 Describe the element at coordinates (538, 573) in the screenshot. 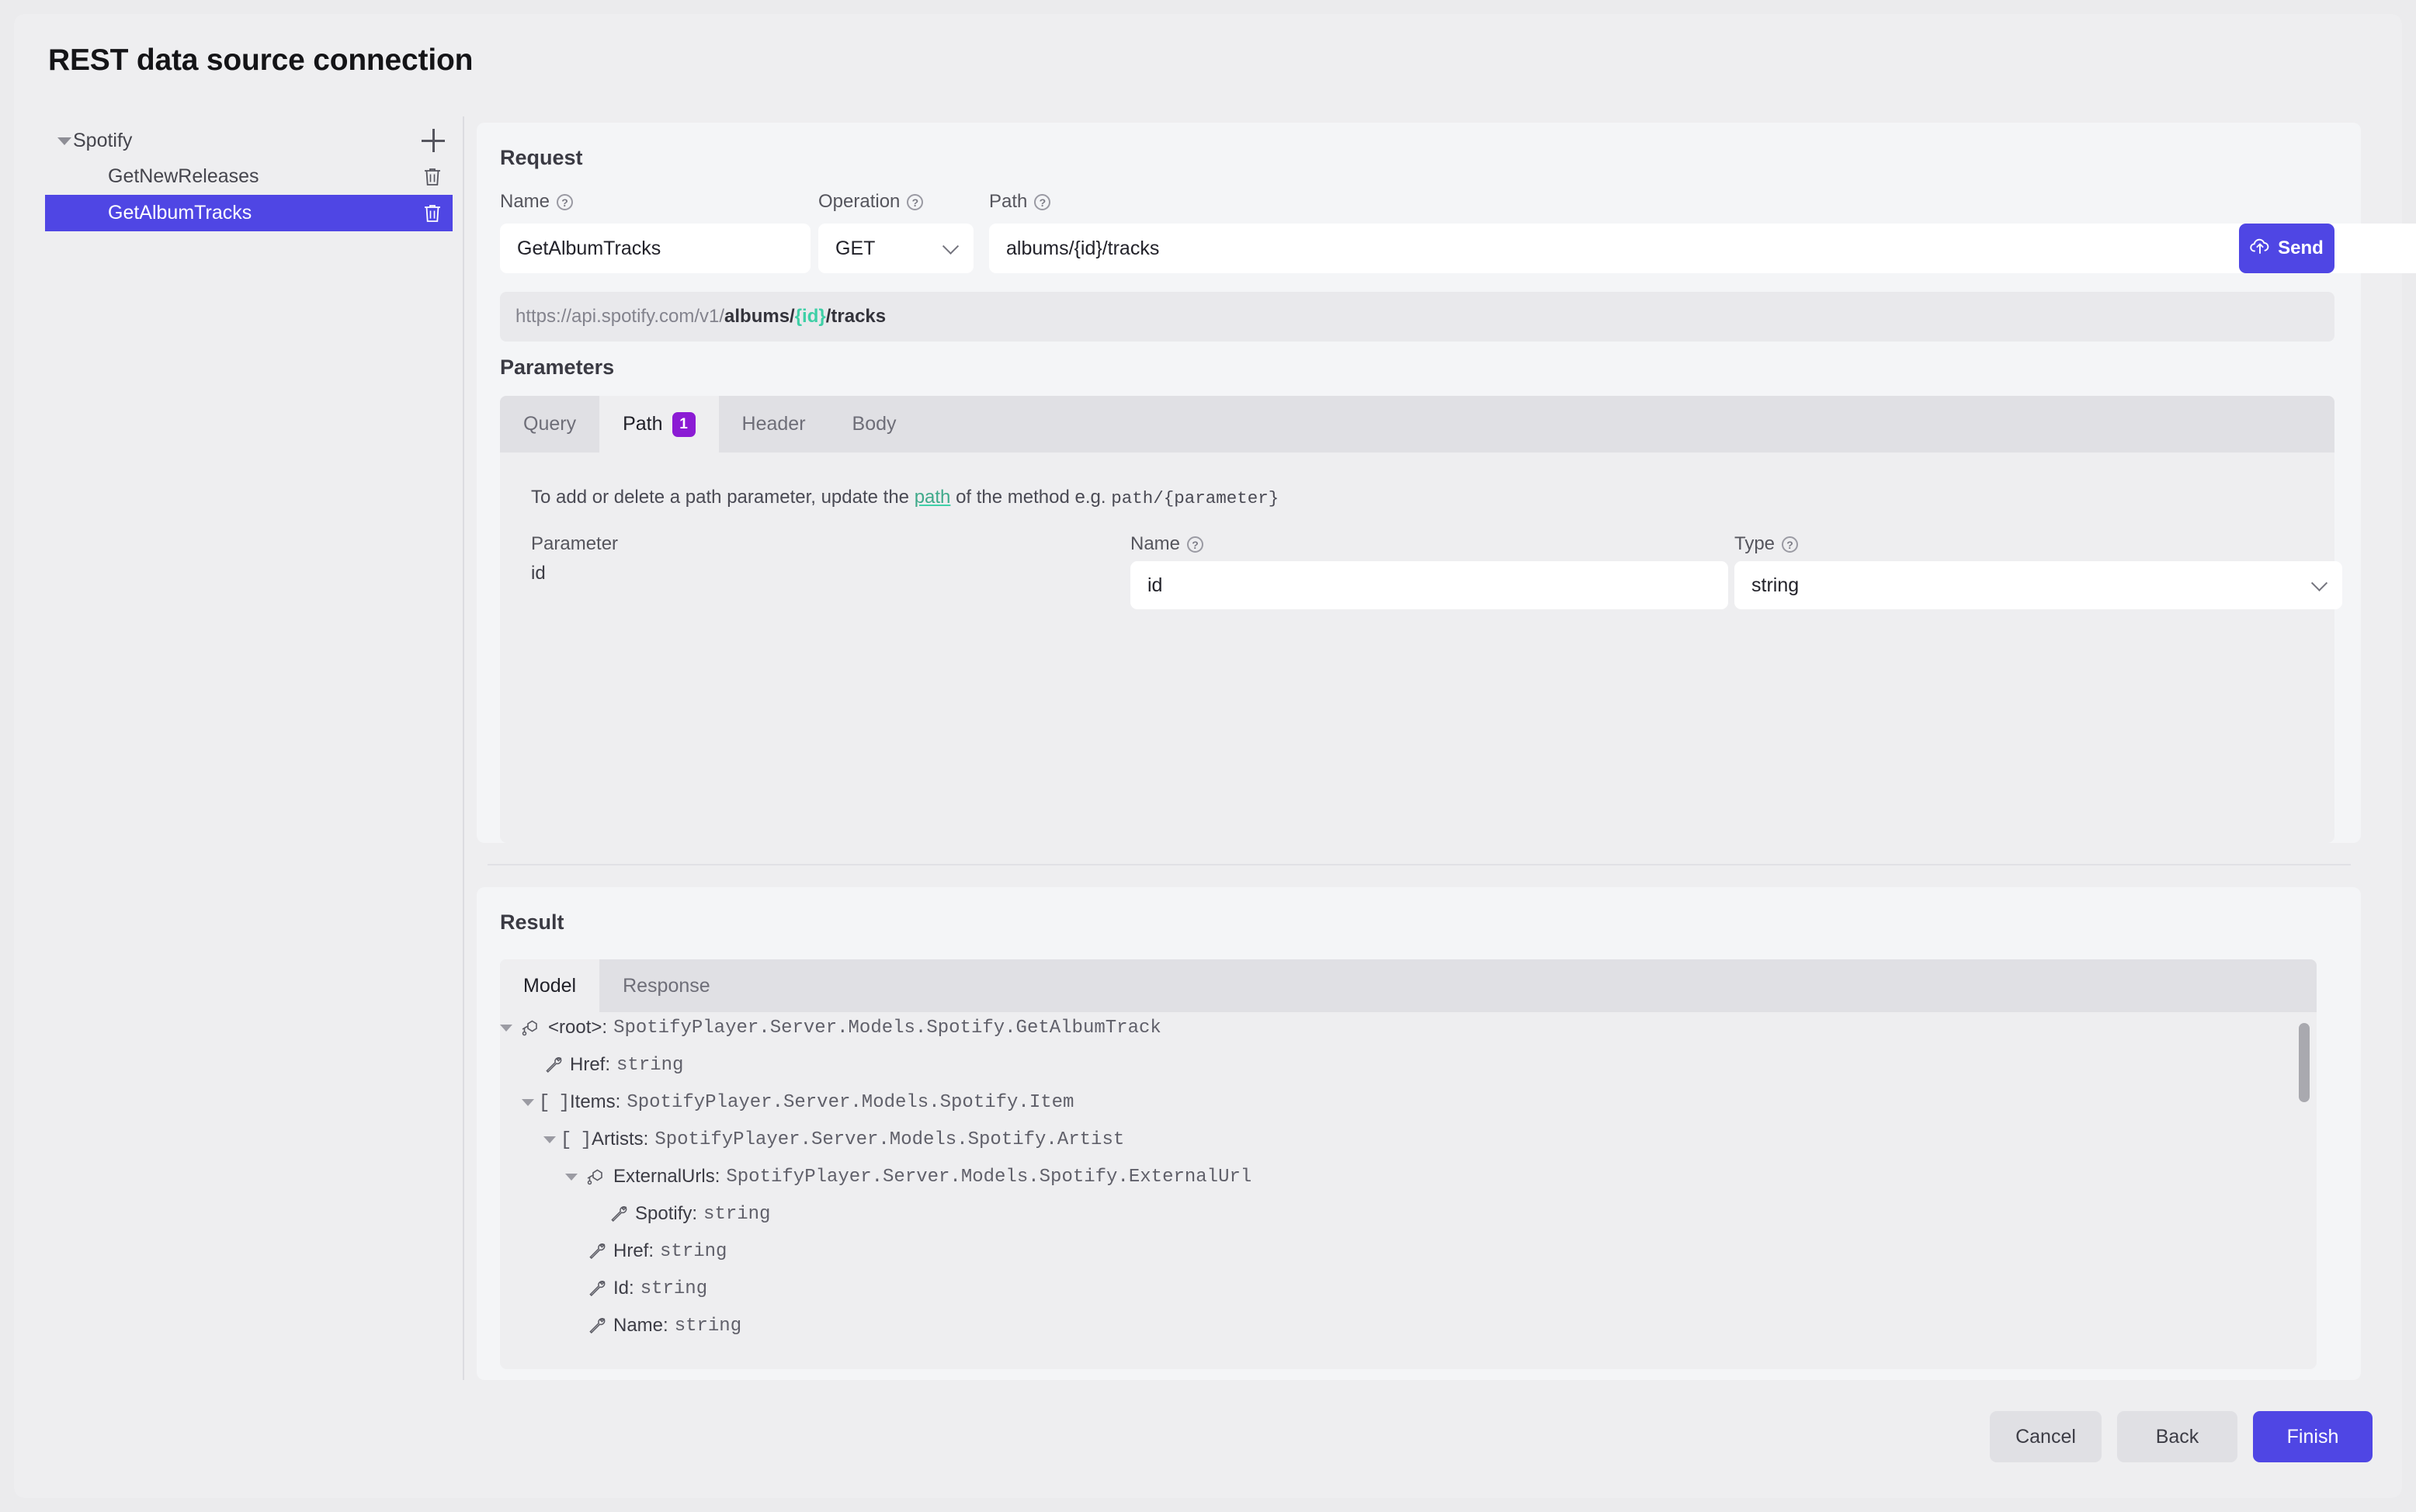

I see `parameter-name-readonly: id` at that location.